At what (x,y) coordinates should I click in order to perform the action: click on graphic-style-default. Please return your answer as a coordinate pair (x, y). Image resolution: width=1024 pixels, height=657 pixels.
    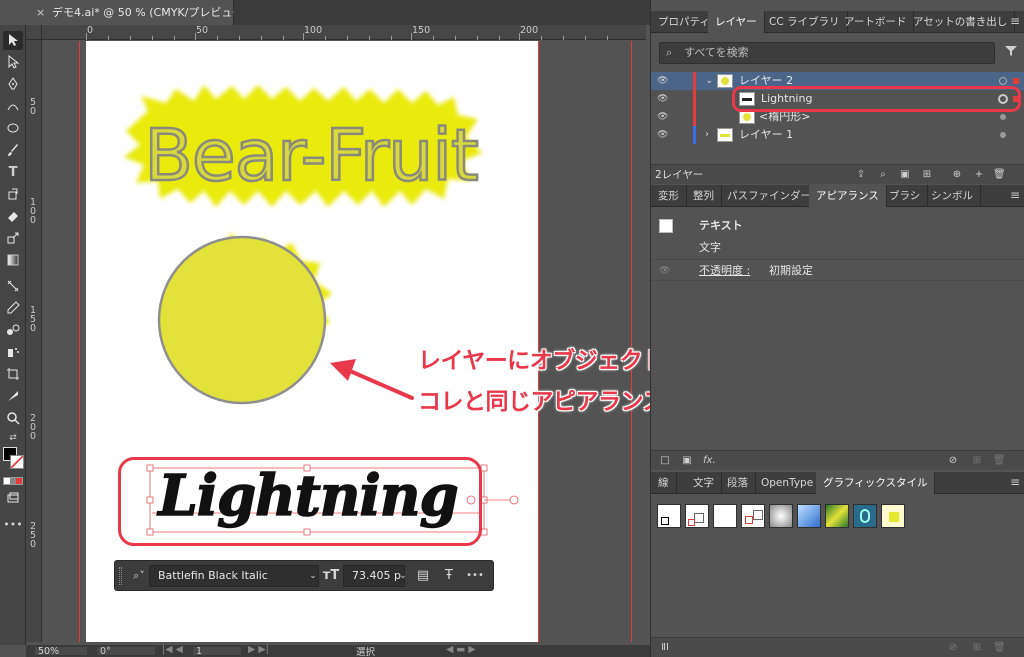
    Looking at the image, I should click on (669, 516).